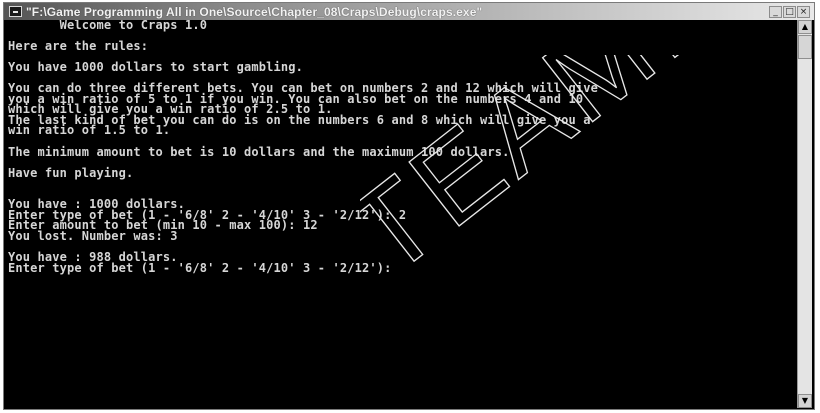 The height and width of the screenshot is (413, 820). What do you see at coordinates (805, 47) in the screenshot?
I see `scroll-thumb` at bounding box center [805, 47].